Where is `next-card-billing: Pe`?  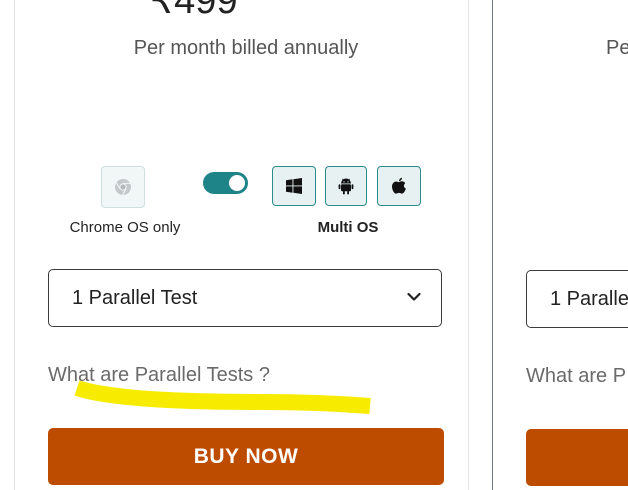 next-card-billing: Pe is located at coordinates (617, 48).